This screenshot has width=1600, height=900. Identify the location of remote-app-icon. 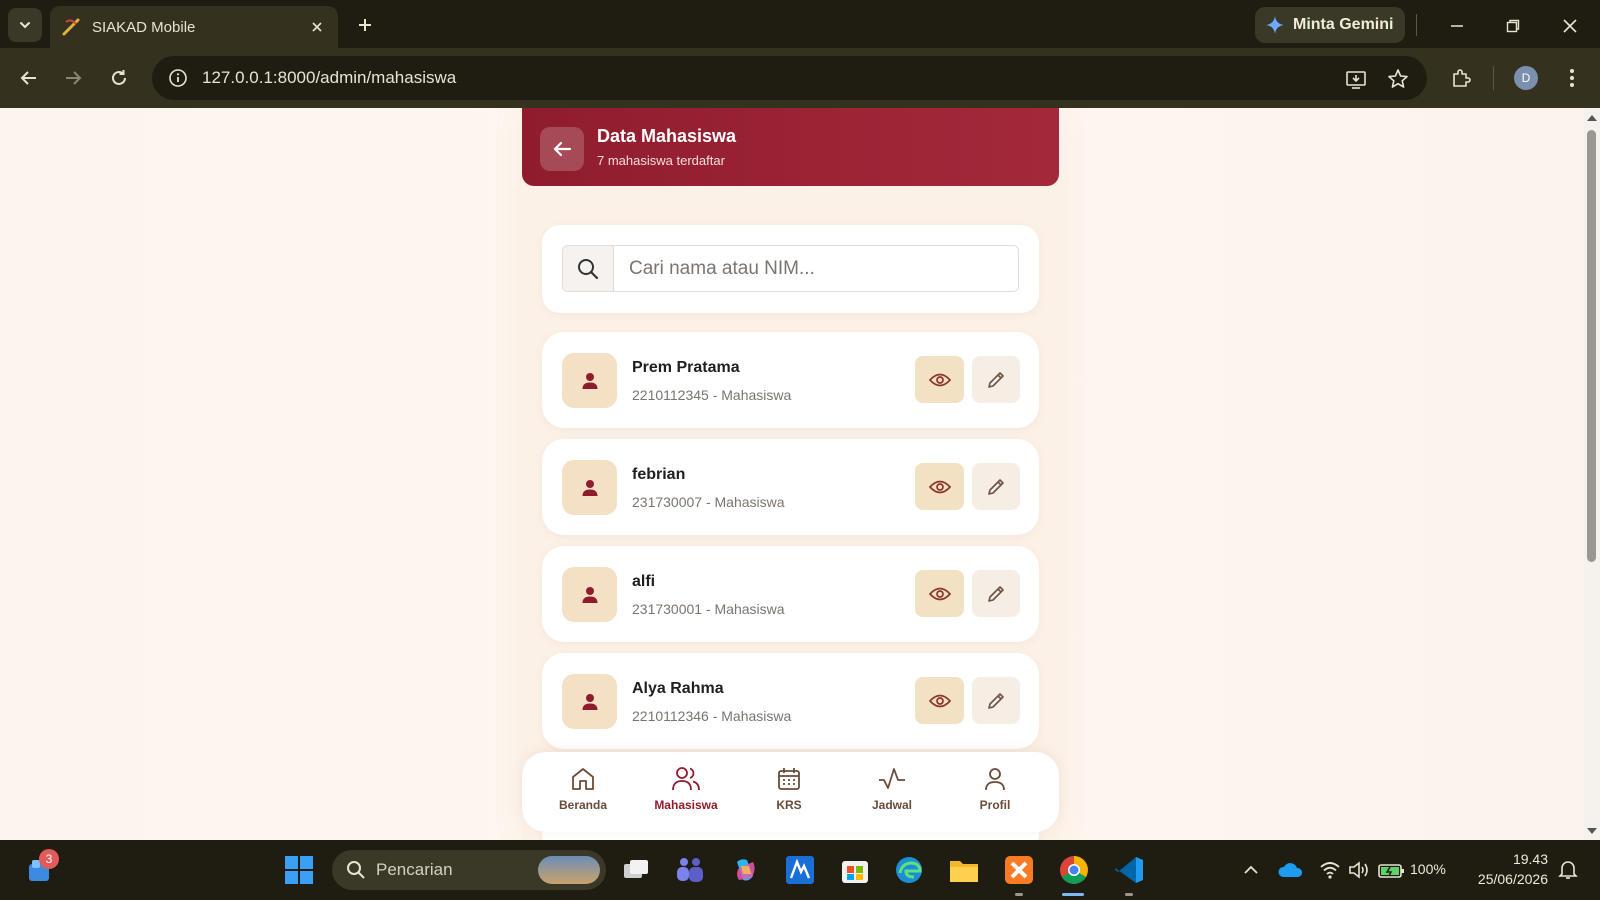
(800, 870).